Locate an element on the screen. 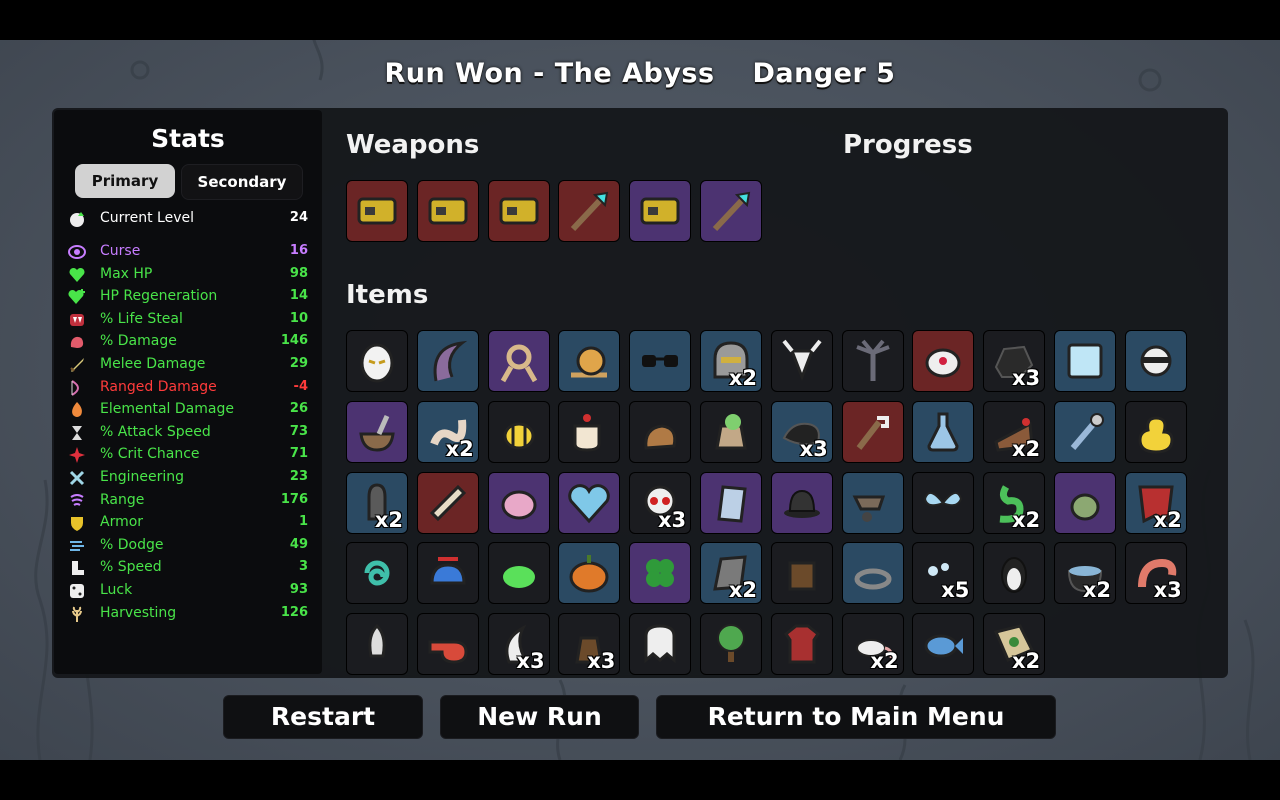 The width and height of the screenshot is (1280, 800). item-count-badge: x5 is located at coordinates (955, 590).